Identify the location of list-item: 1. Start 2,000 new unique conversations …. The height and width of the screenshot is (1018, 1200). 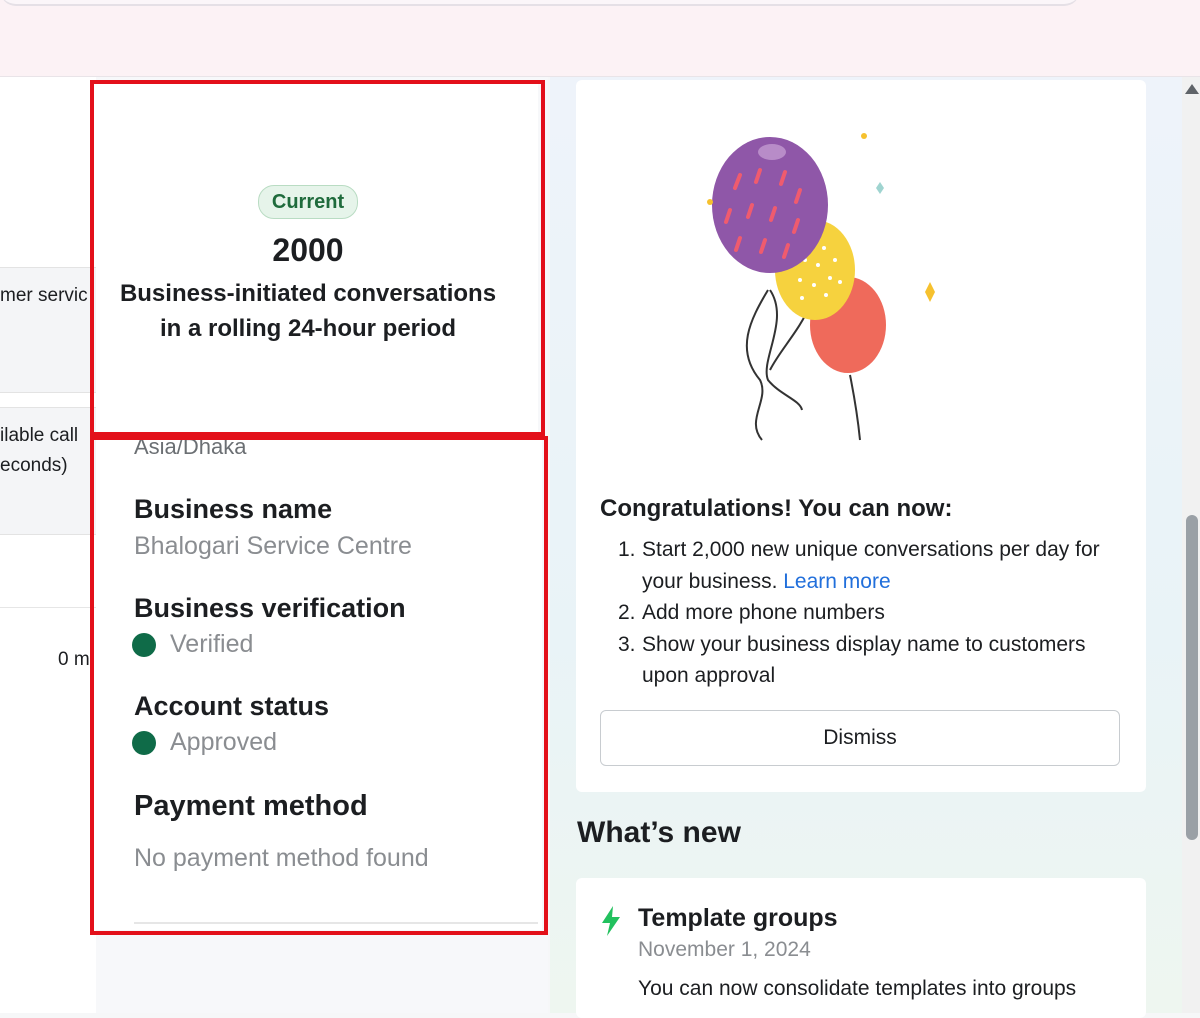
(868, 565).